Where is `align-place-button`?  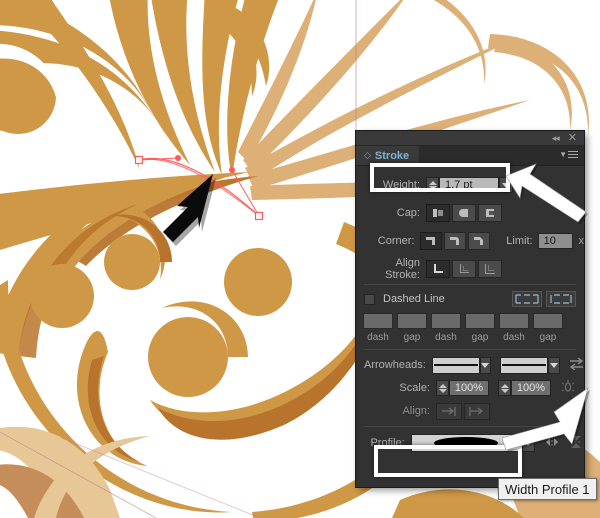 align-place-button is located at coordinates (477, 411).